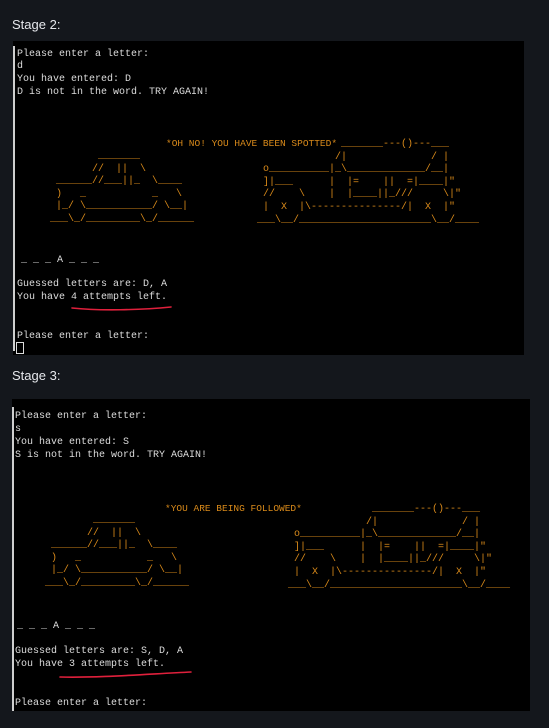  I want to click on entered-line: You have entered: S, so click(72, 442).